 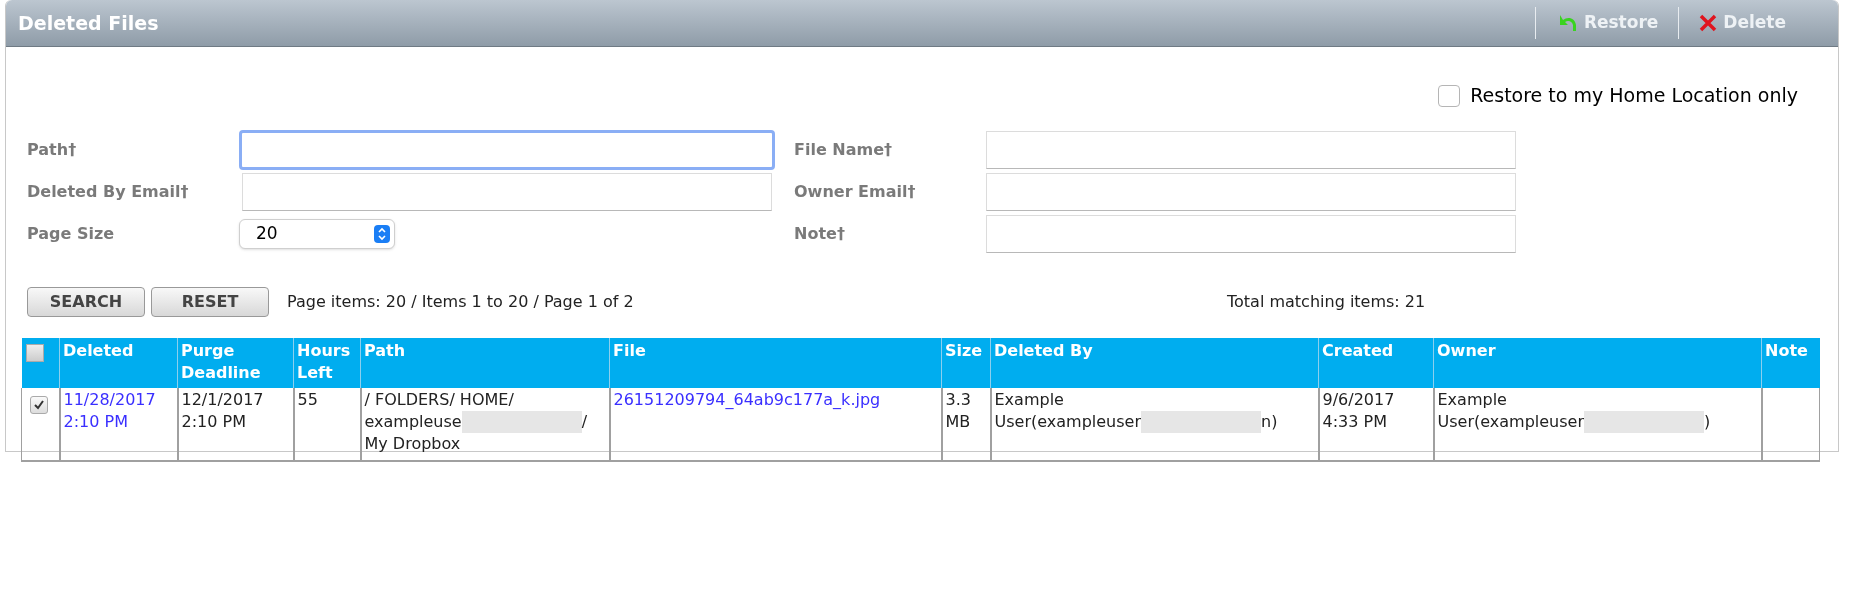 I want to click on field-label: Deleted By Email†, so click(x=108, y=192).